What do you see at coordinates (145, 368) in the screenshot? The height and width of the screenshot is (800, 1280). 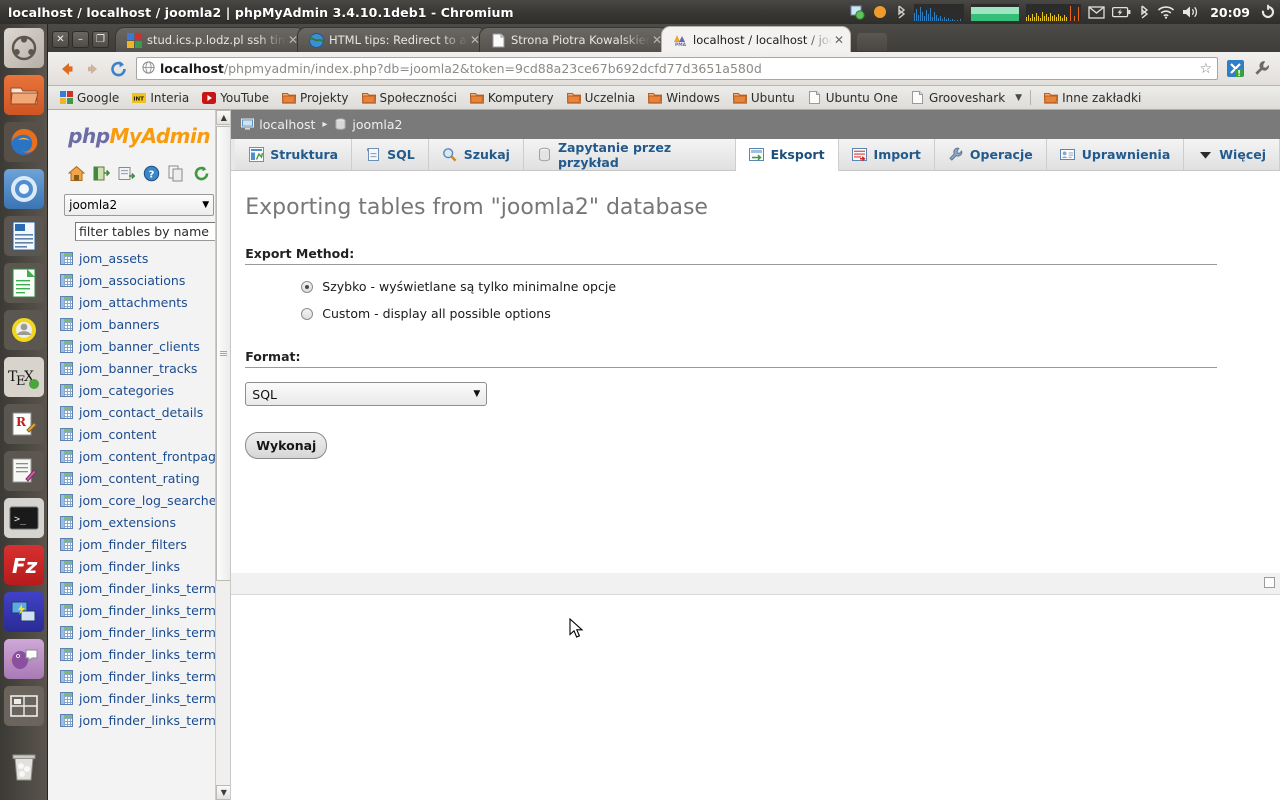 I see `table-list-item: jom_banner_tracks` at bounding box center [145, 368].